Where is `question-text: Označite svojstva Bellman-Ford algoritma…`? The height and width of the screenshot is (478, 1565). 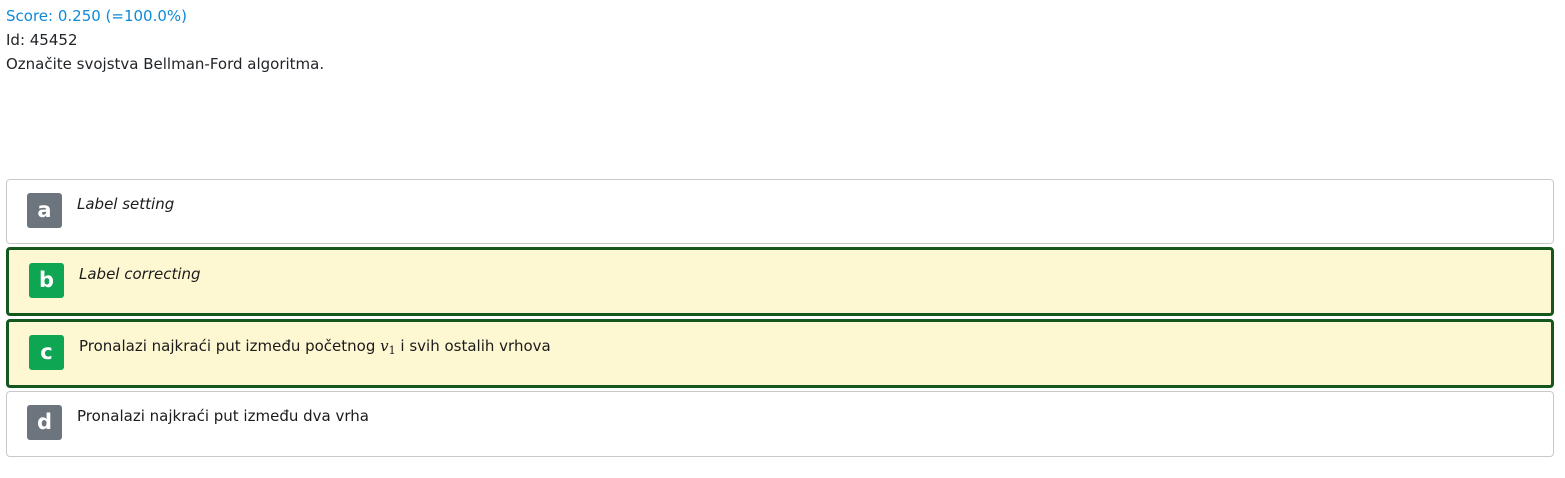
question-text: Označite svojstva Bellman-Ford algoritma… is located at coordinates (165, 64).